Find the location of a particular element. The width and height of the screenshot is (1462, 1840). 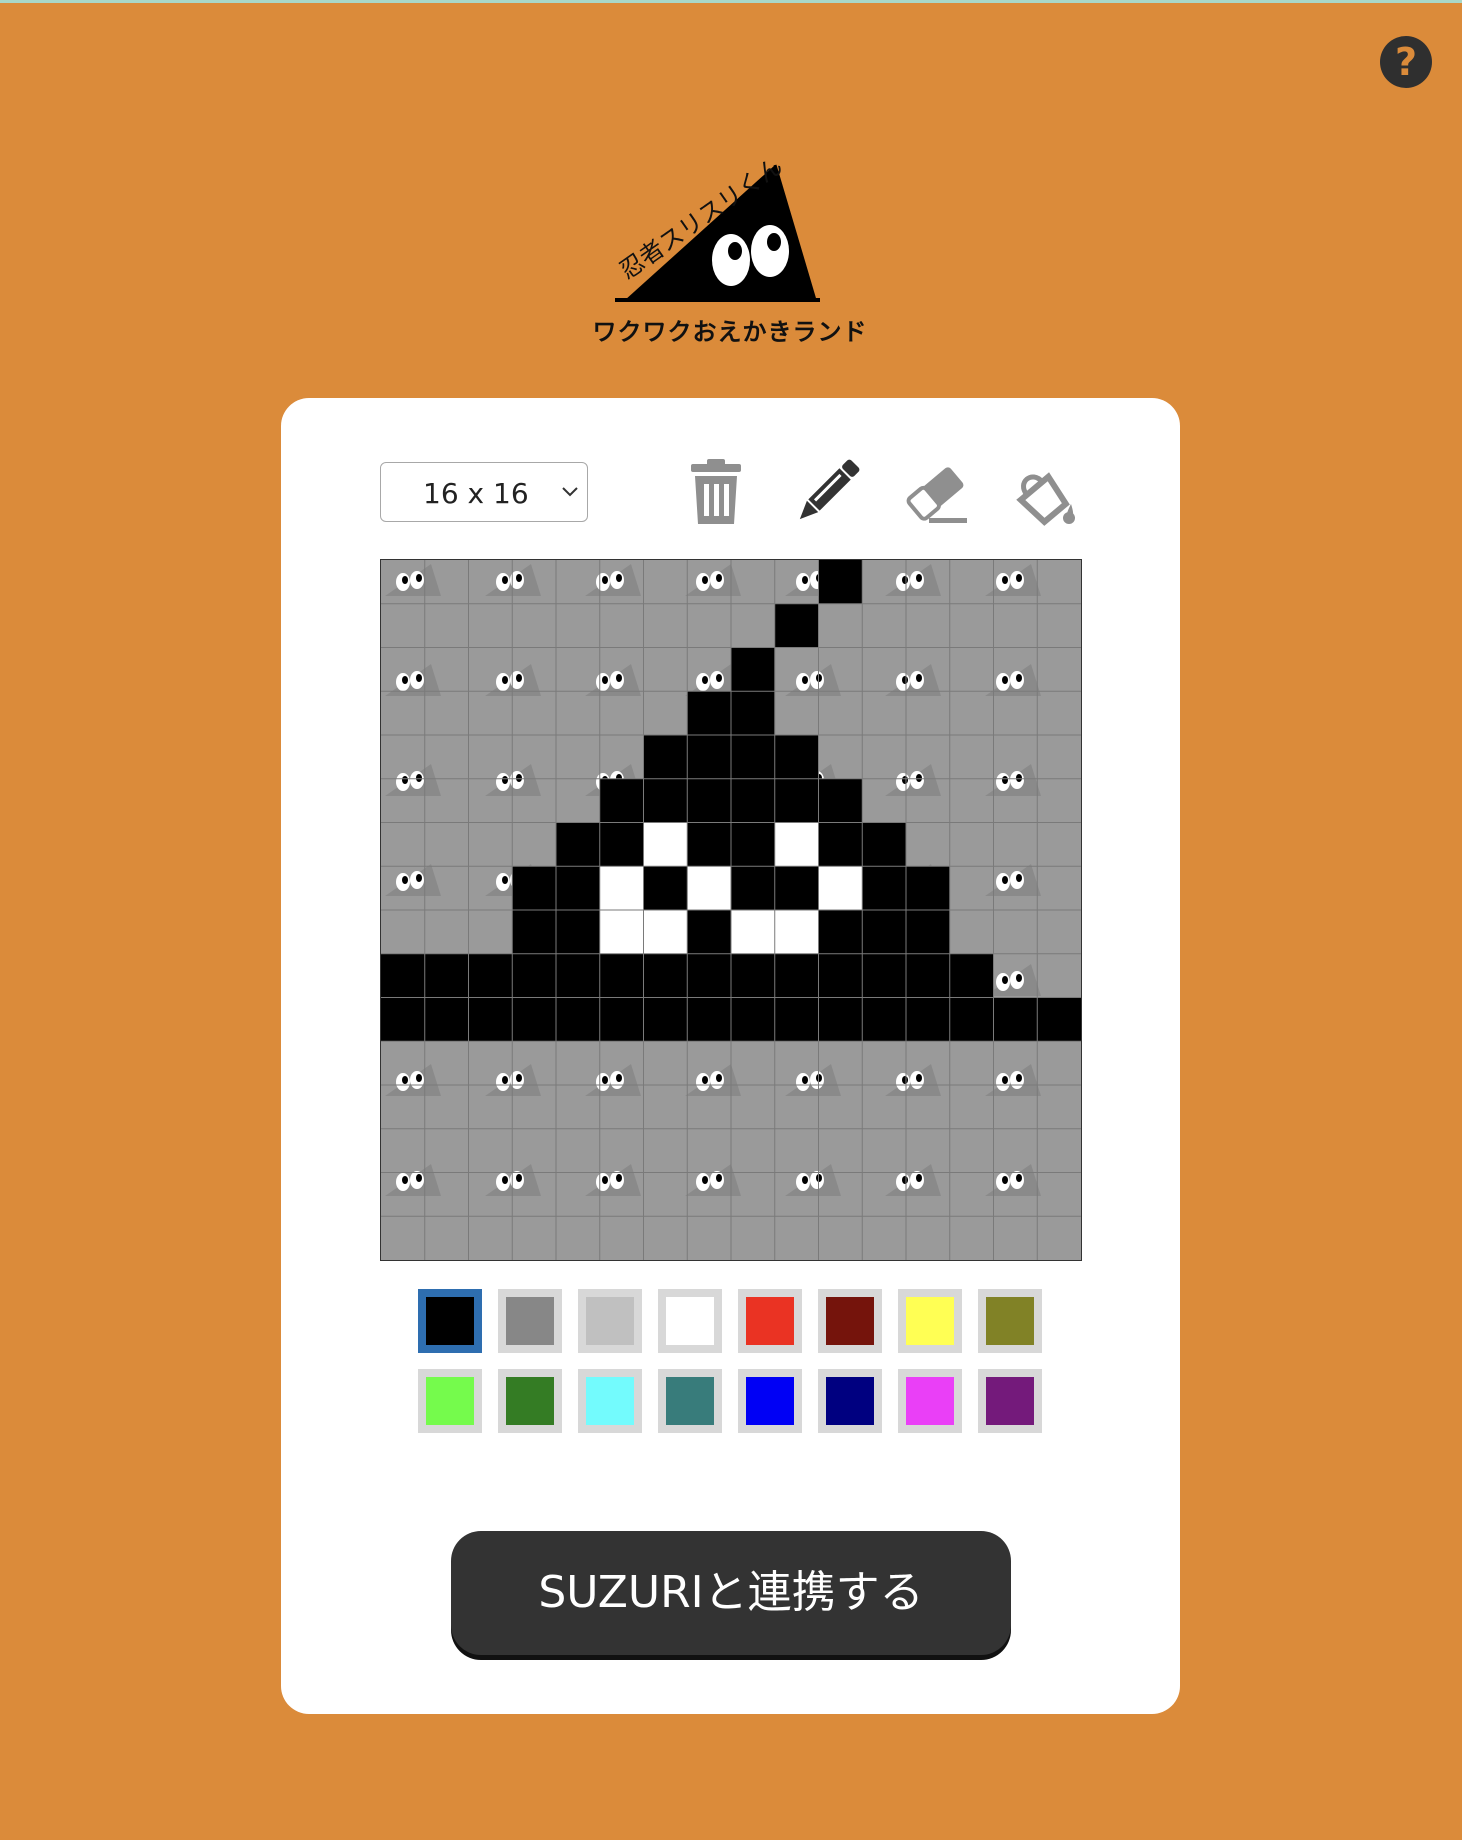

eraser-icon is located at coordinates (936, 493).